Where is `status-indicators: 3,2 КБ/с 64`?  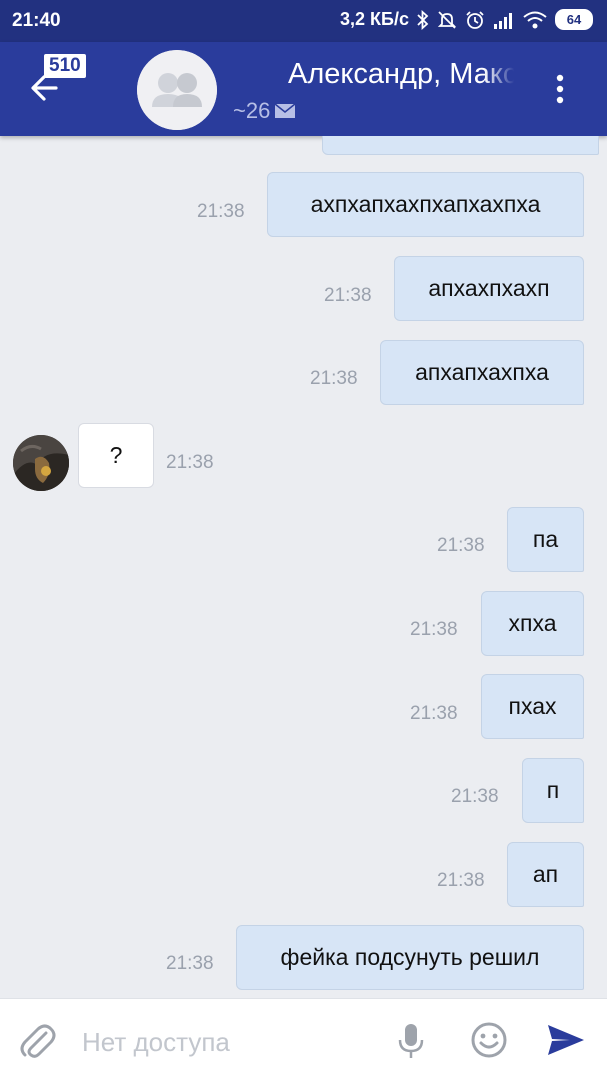
status-indicators: 3,2 КБ/с 64 is located at coordinates (466, 19).